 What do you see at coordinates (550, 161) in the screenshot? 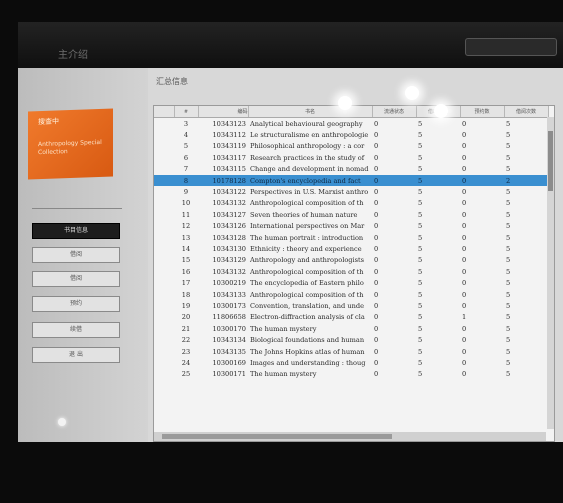
I see `vertical-scroll-thumb` at bounding box center [550, 161].